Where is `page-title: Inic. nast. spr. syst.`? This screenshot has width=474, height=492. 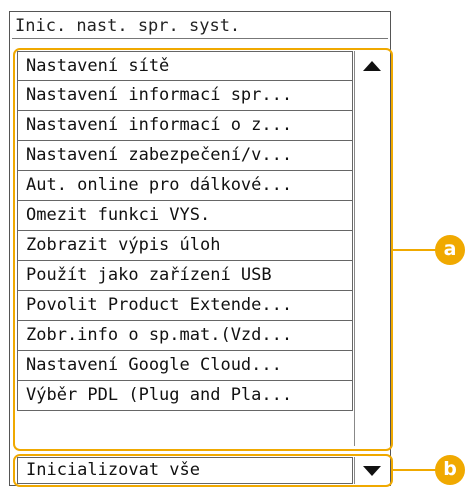 page-title: Inic. nast. spr. syst. is located at coordinates (200, 26).